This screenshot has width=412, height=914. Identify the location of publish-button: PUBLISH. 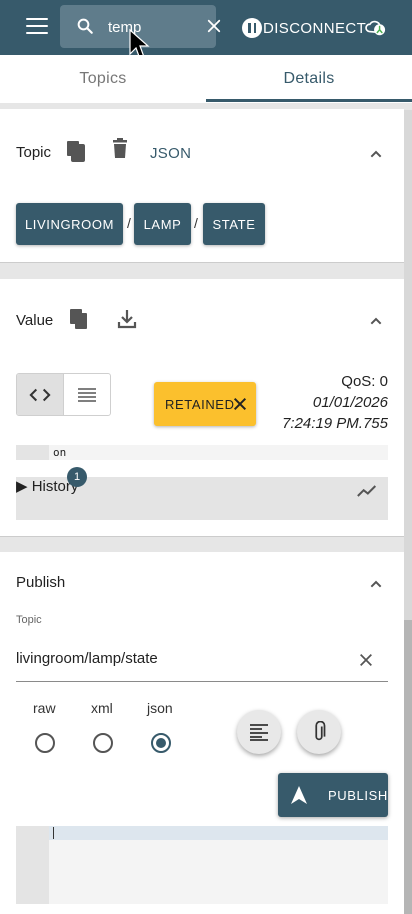
(333, 795).